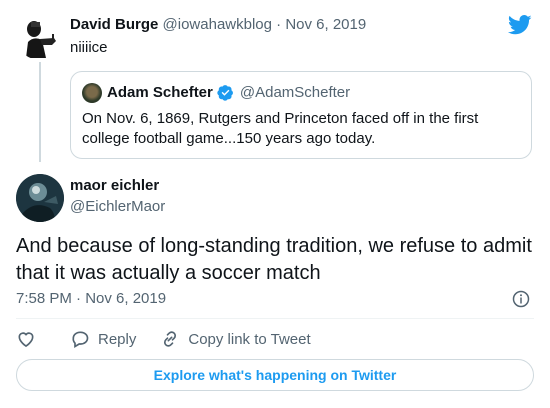 The height and width of the screenshot is (408, 550). What do you see at coordinates (295, 92) in the screenshot?
I see `quoted-handle: @AdamSchefter` at bounding box center [295, 92].